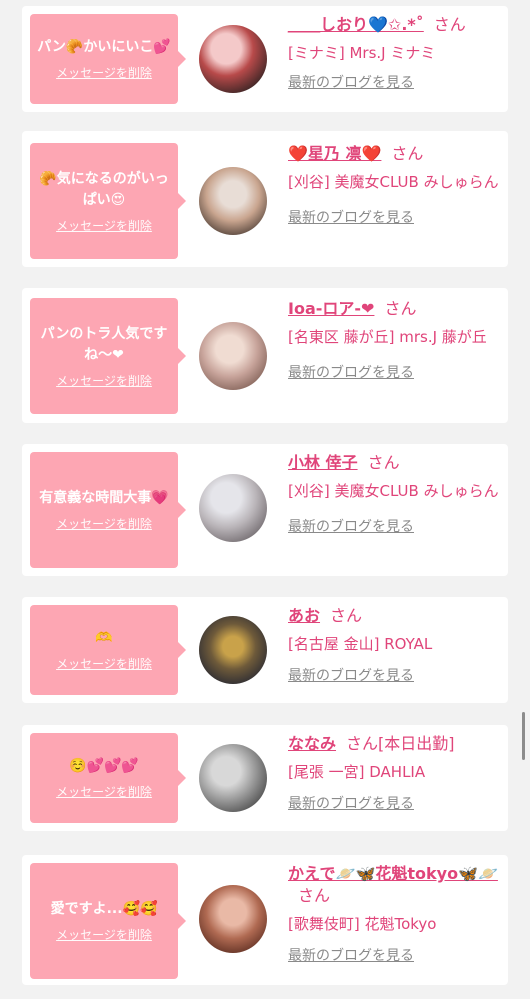 The height and width of the screenshot is (999, 530). Describe the element at coordinates (104, 344) in the screenshot. I see `message-text: パンのトラ人気ですね〜❤` at that location.